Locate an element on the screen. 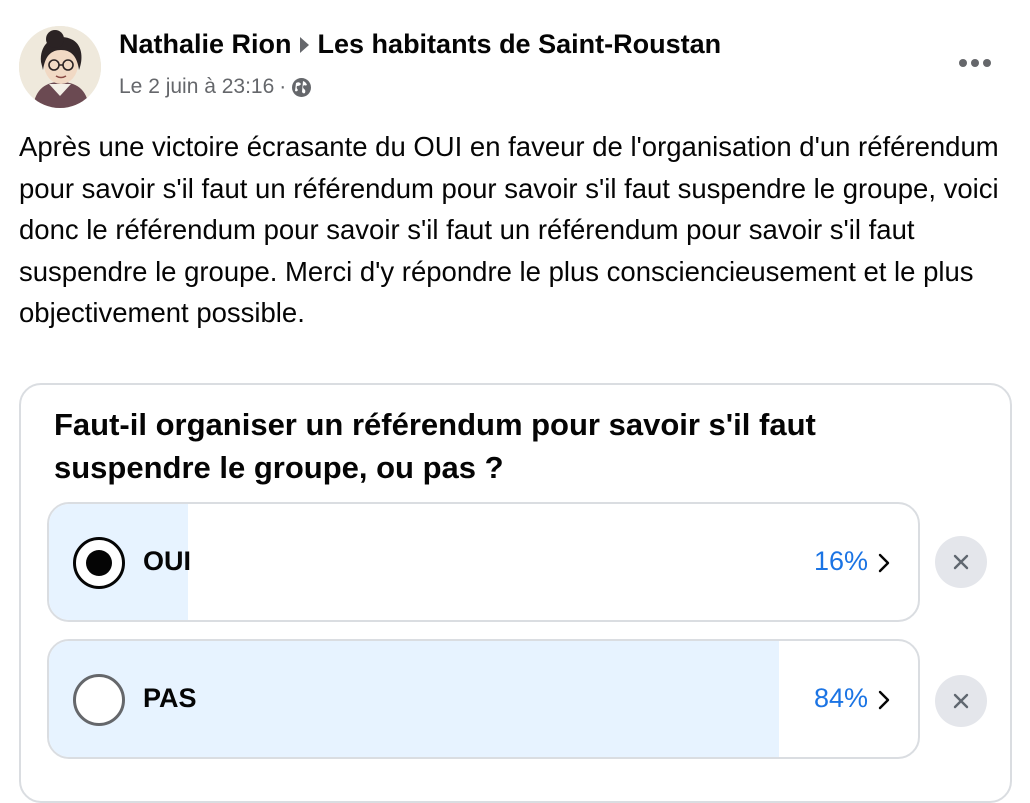  poll-option-label: OUI is located at coordinates (167, 561).